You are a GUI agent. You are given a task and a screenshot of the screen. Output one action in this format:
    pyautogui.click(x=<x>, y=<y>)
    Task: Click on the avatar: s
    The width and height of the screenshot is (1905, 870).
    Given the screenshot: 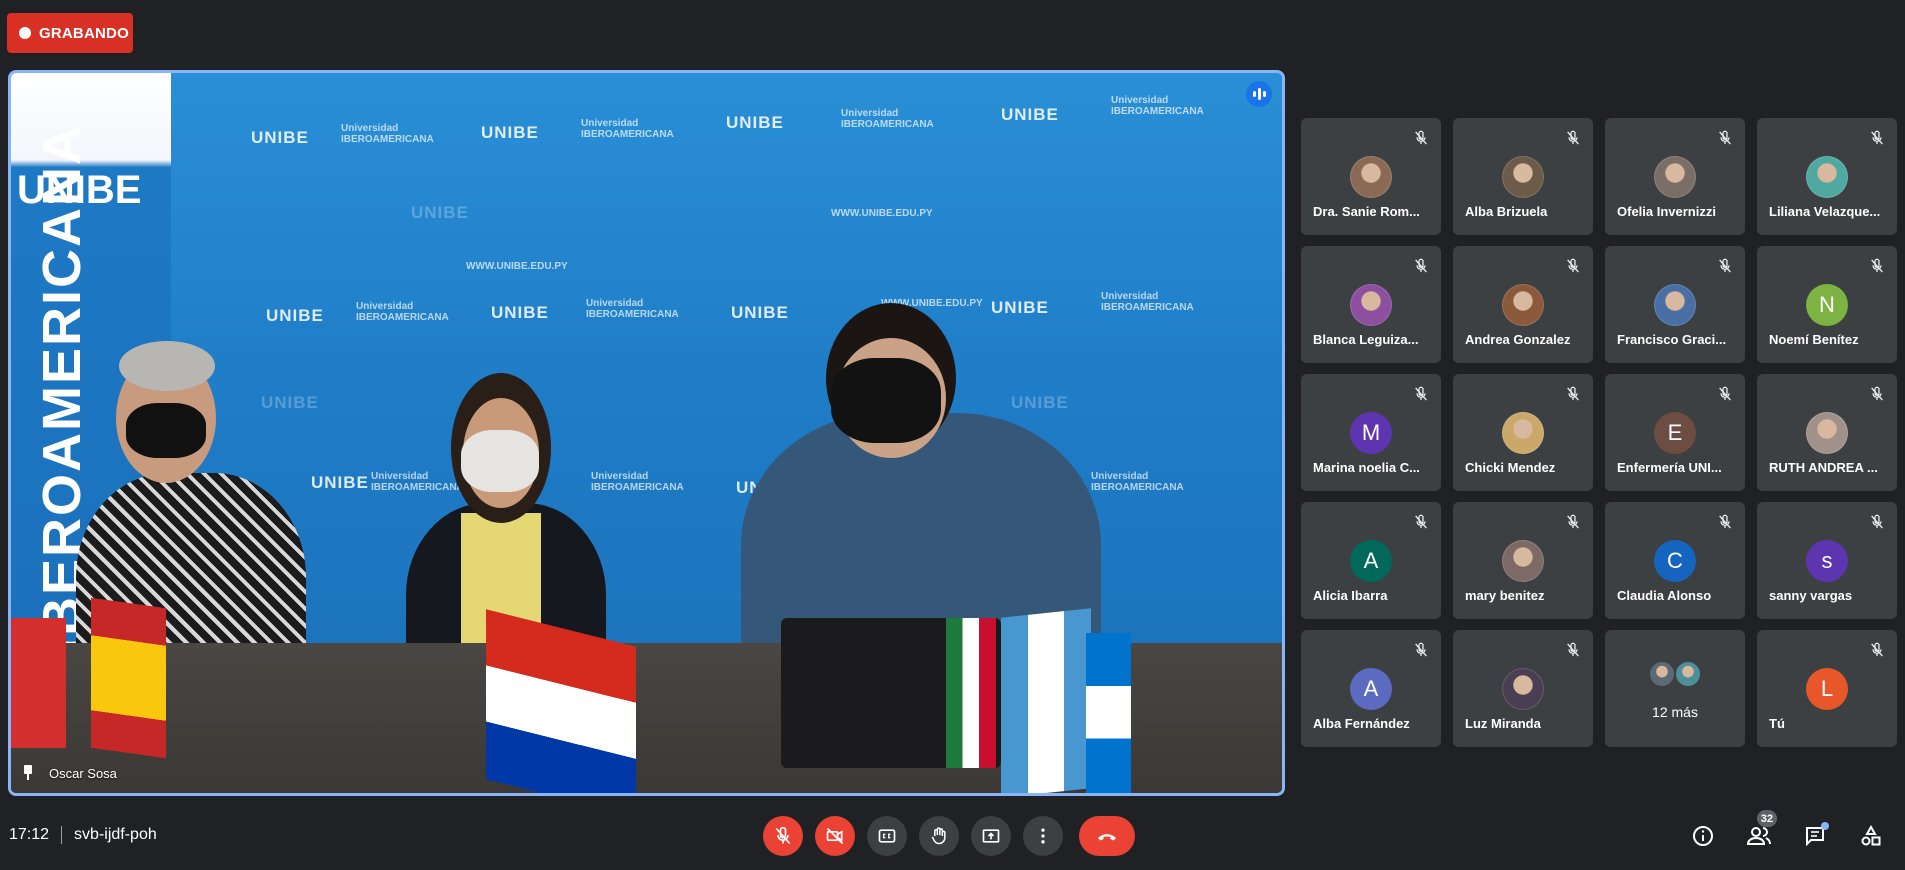 What is the action you would take?
    pyautogui.click(x=1827, y=561)
    